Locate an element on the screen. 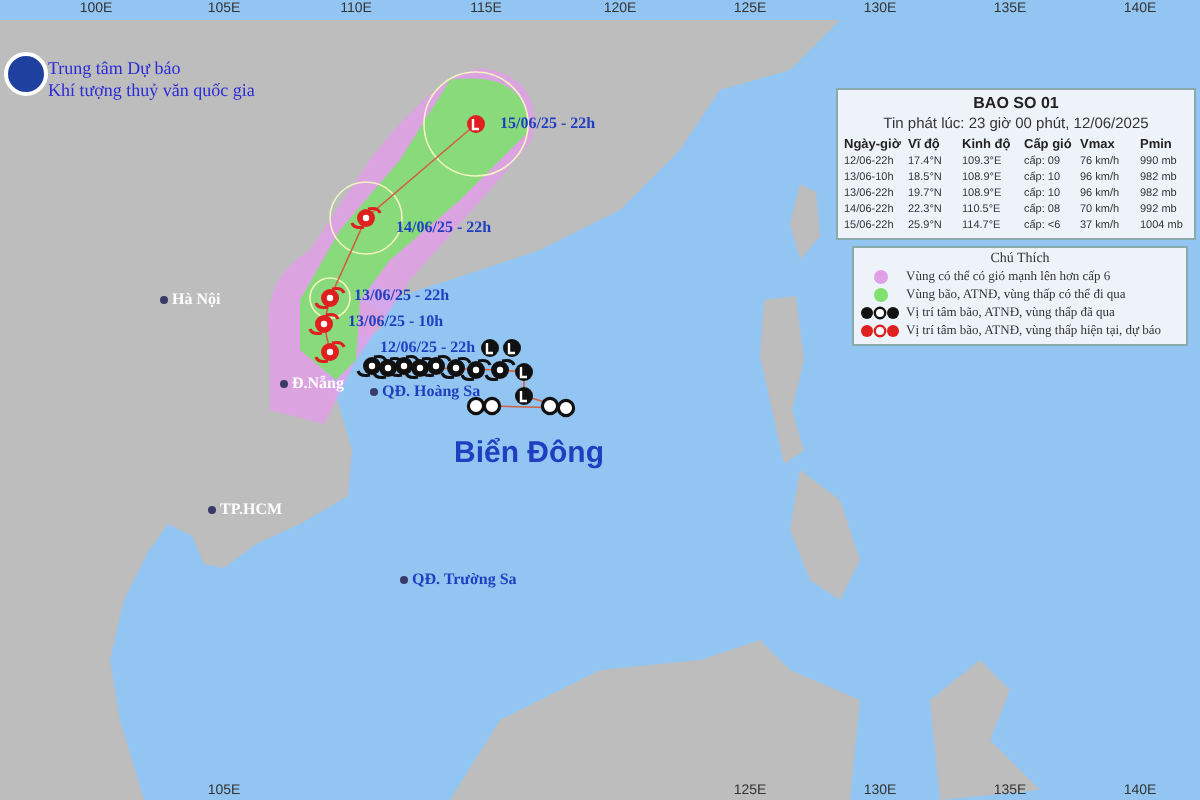 Image resolution: width=1200 pixels, height=800 pixels. place-label: QĐ. Hoàng Sa is located at coordinates (431, 391).